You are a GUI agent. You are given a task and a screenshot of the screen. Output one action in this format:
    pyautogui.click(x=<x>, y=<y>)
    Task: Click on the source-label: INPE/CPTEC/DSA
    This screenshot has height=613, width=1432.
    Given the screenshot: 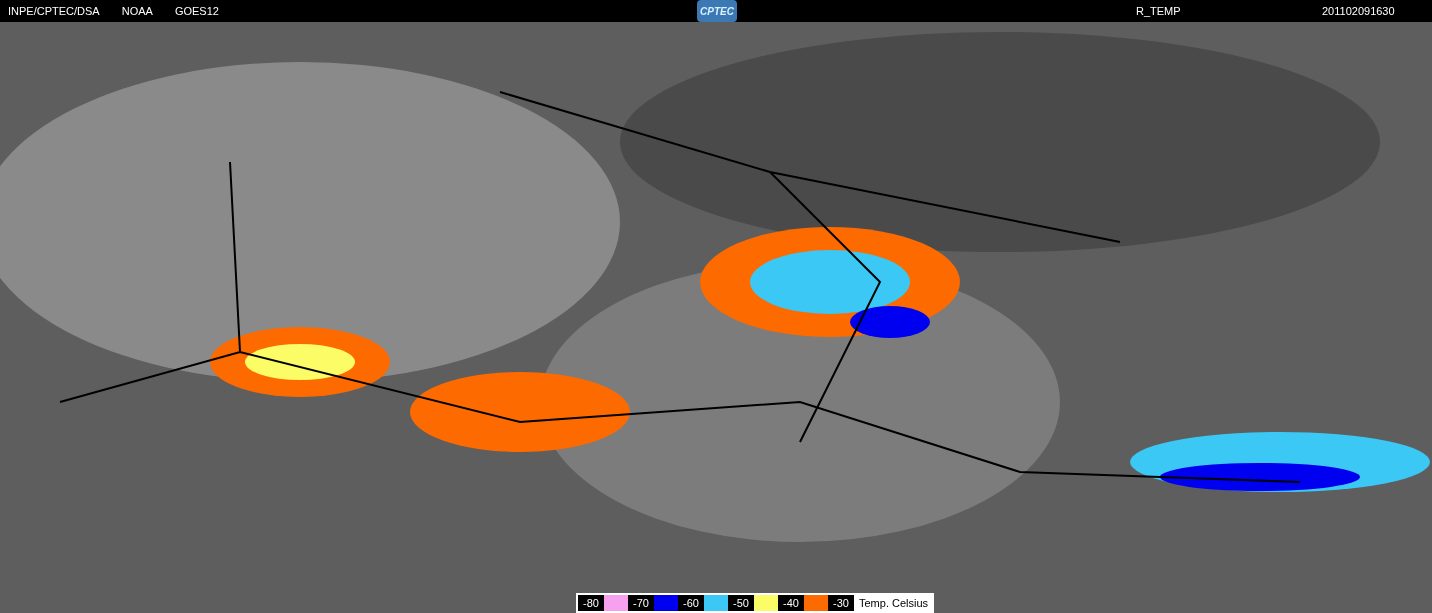 What is the action you would take?
    pyautogui.click(x=54, y=11)
    